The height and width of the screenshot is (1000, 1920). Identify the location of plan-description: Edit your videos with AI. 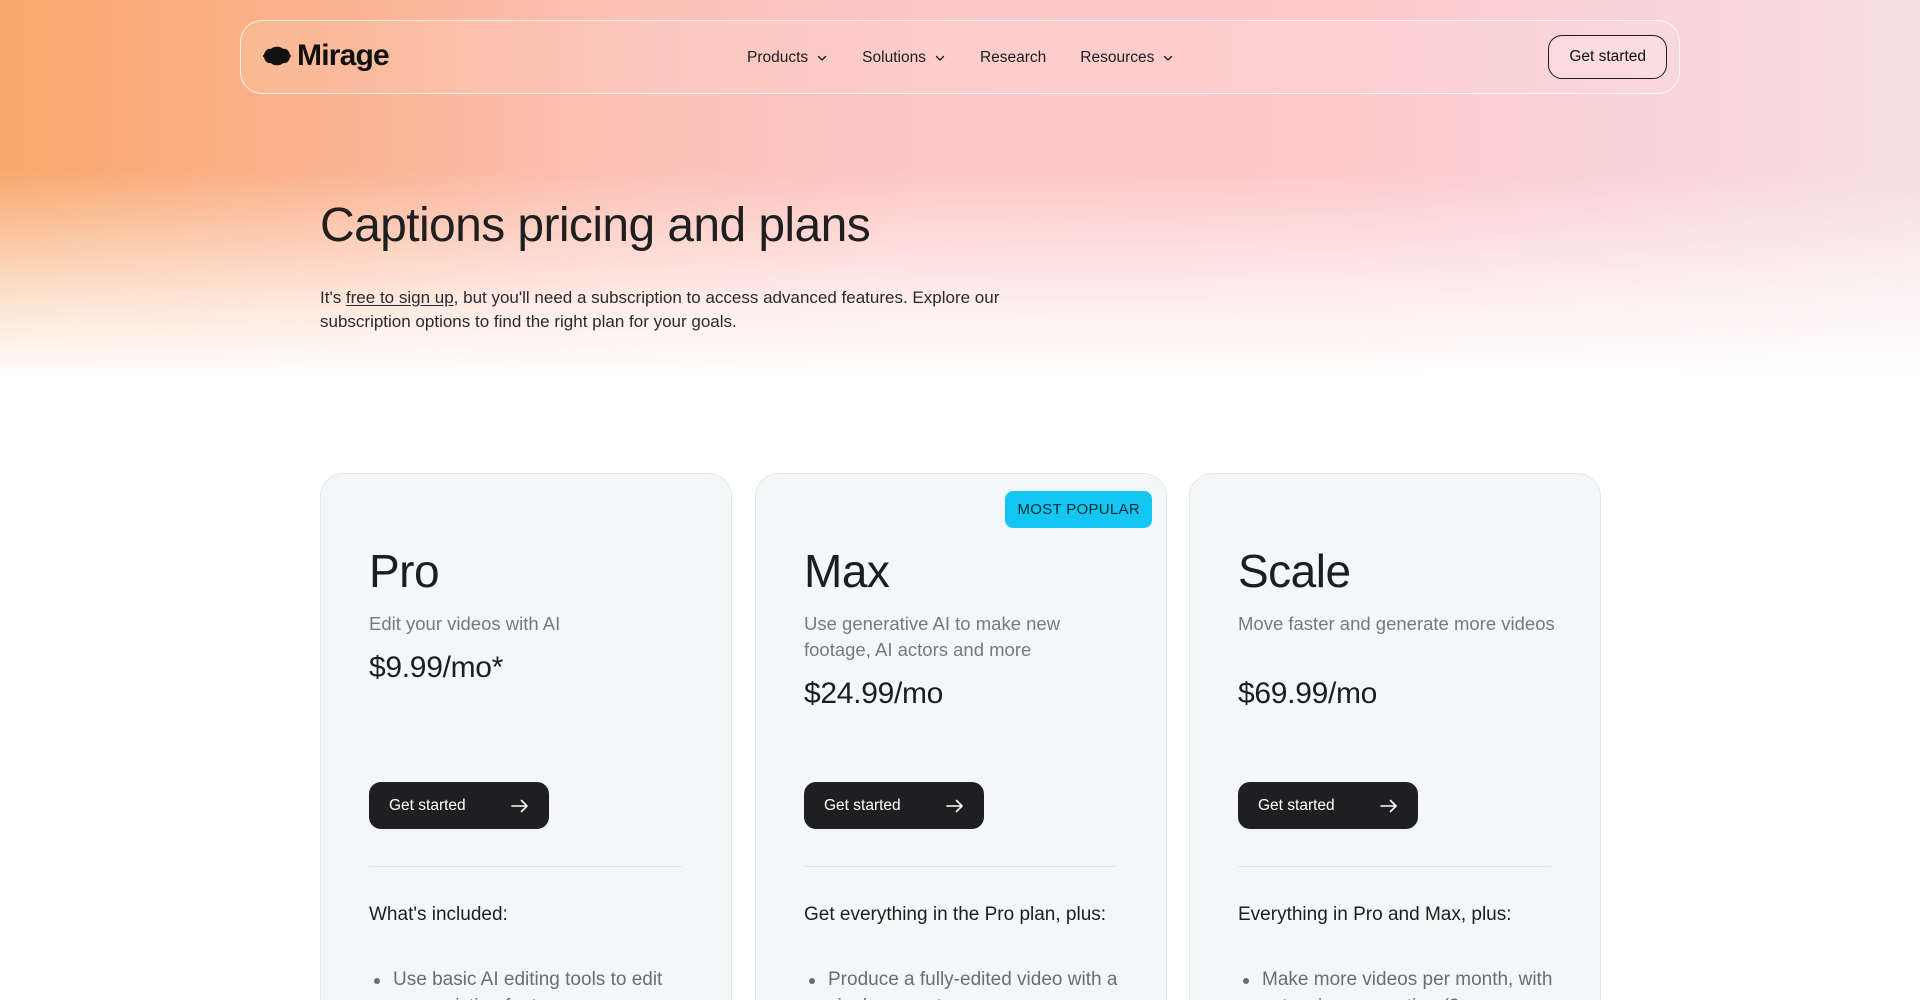
(465, 623).